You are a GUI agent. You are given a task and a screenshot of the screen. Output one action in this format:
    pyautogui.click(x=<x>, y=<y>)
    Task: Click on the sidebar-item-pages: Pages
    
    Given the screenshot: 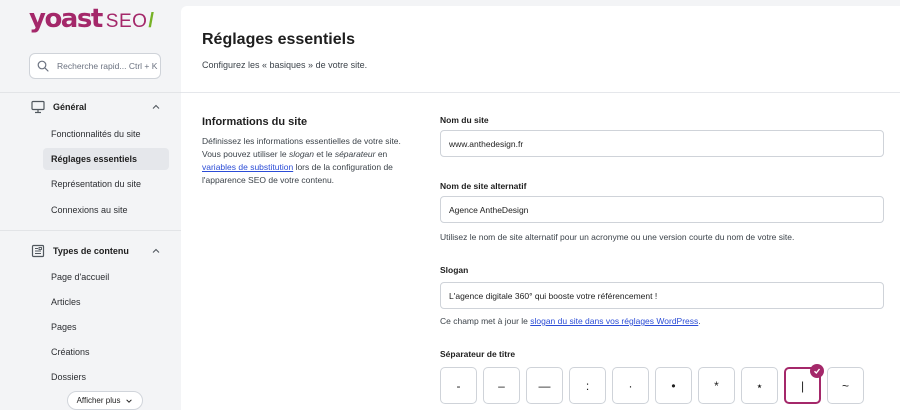 What is the action you would take?
    pyautogui.click(x=106, y=327)
    